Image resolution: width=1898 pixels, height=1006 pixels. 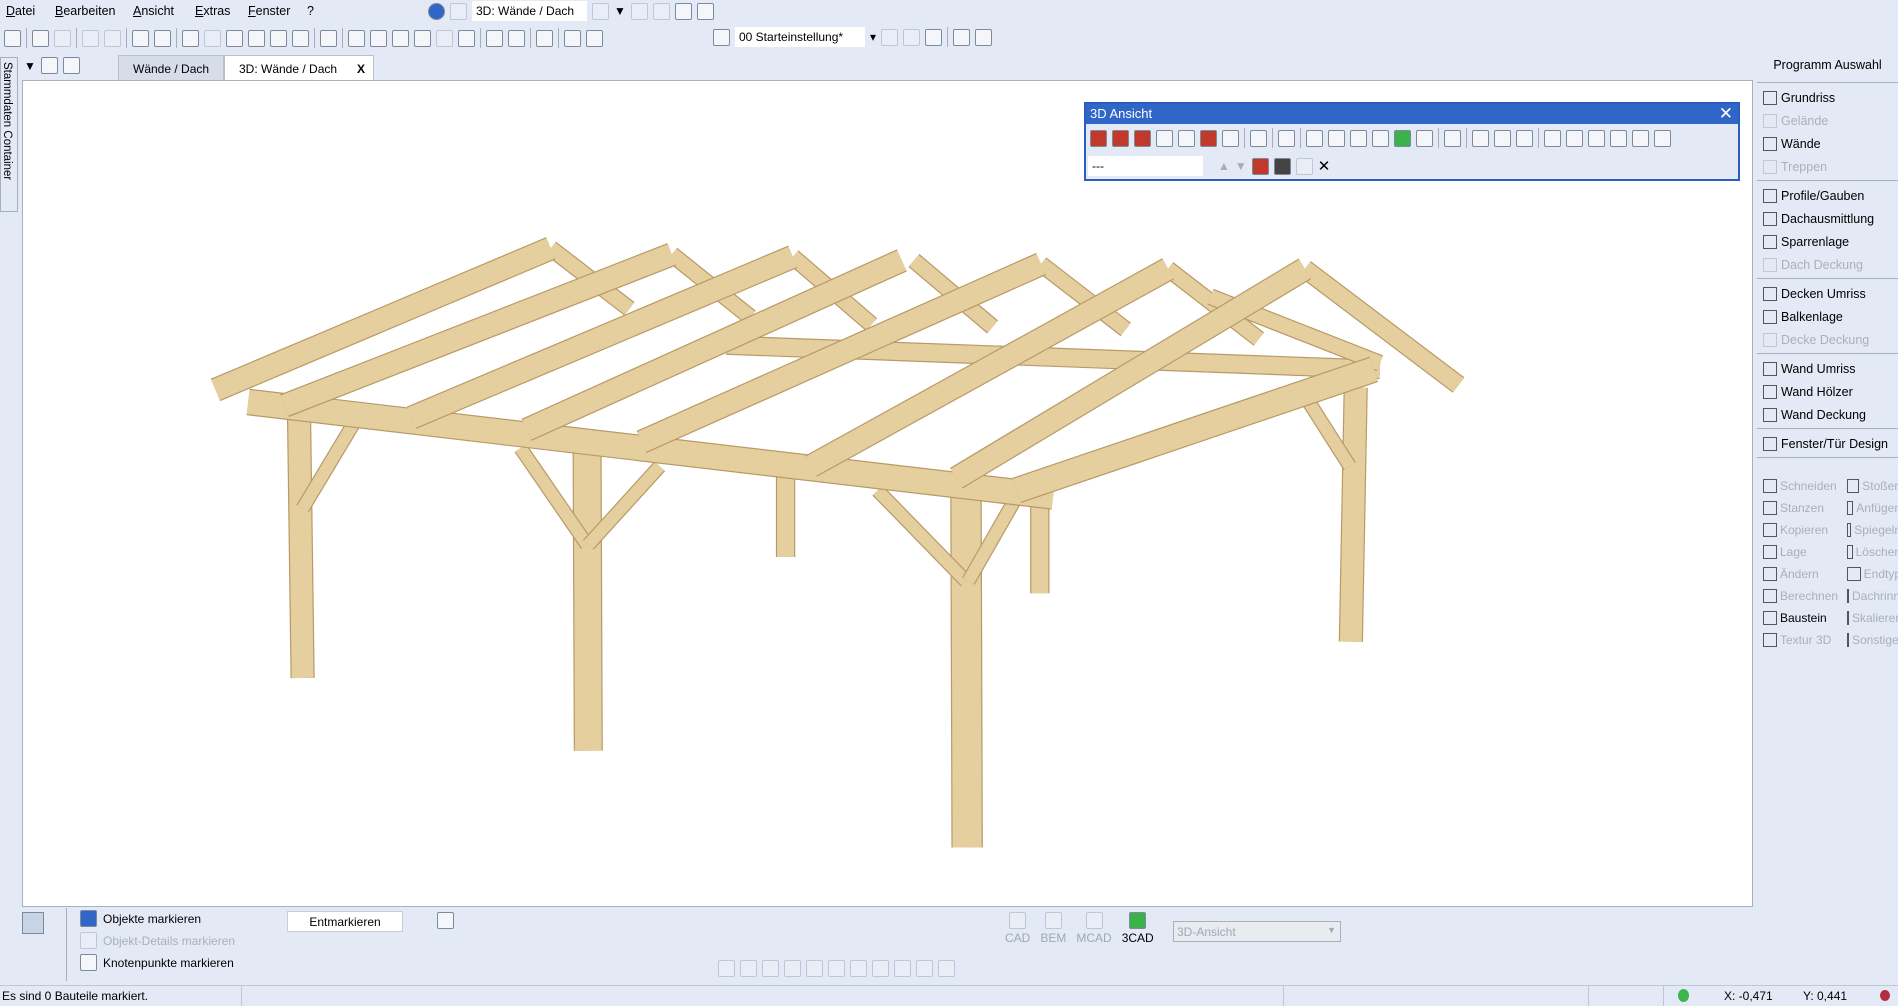 What do you see at coordinates (190, 38) in the screenshot?
I see `text-size-icon` at bounding box center [190, 38].